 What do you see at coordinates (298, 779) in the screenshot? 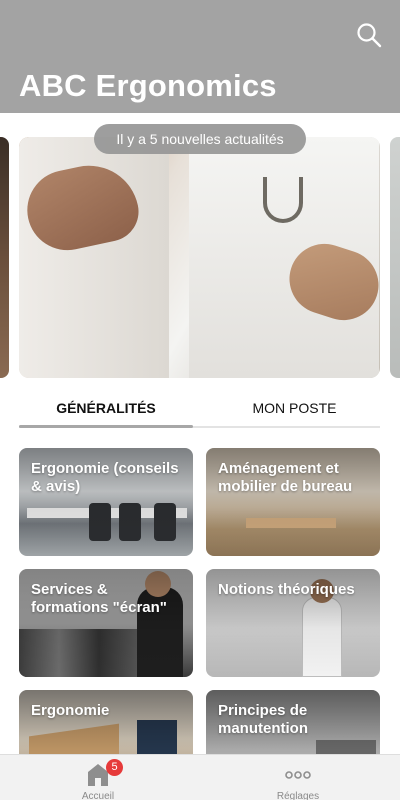
I see `tabbar-item-reglages: Réglages` at bounding box center [298, 779].